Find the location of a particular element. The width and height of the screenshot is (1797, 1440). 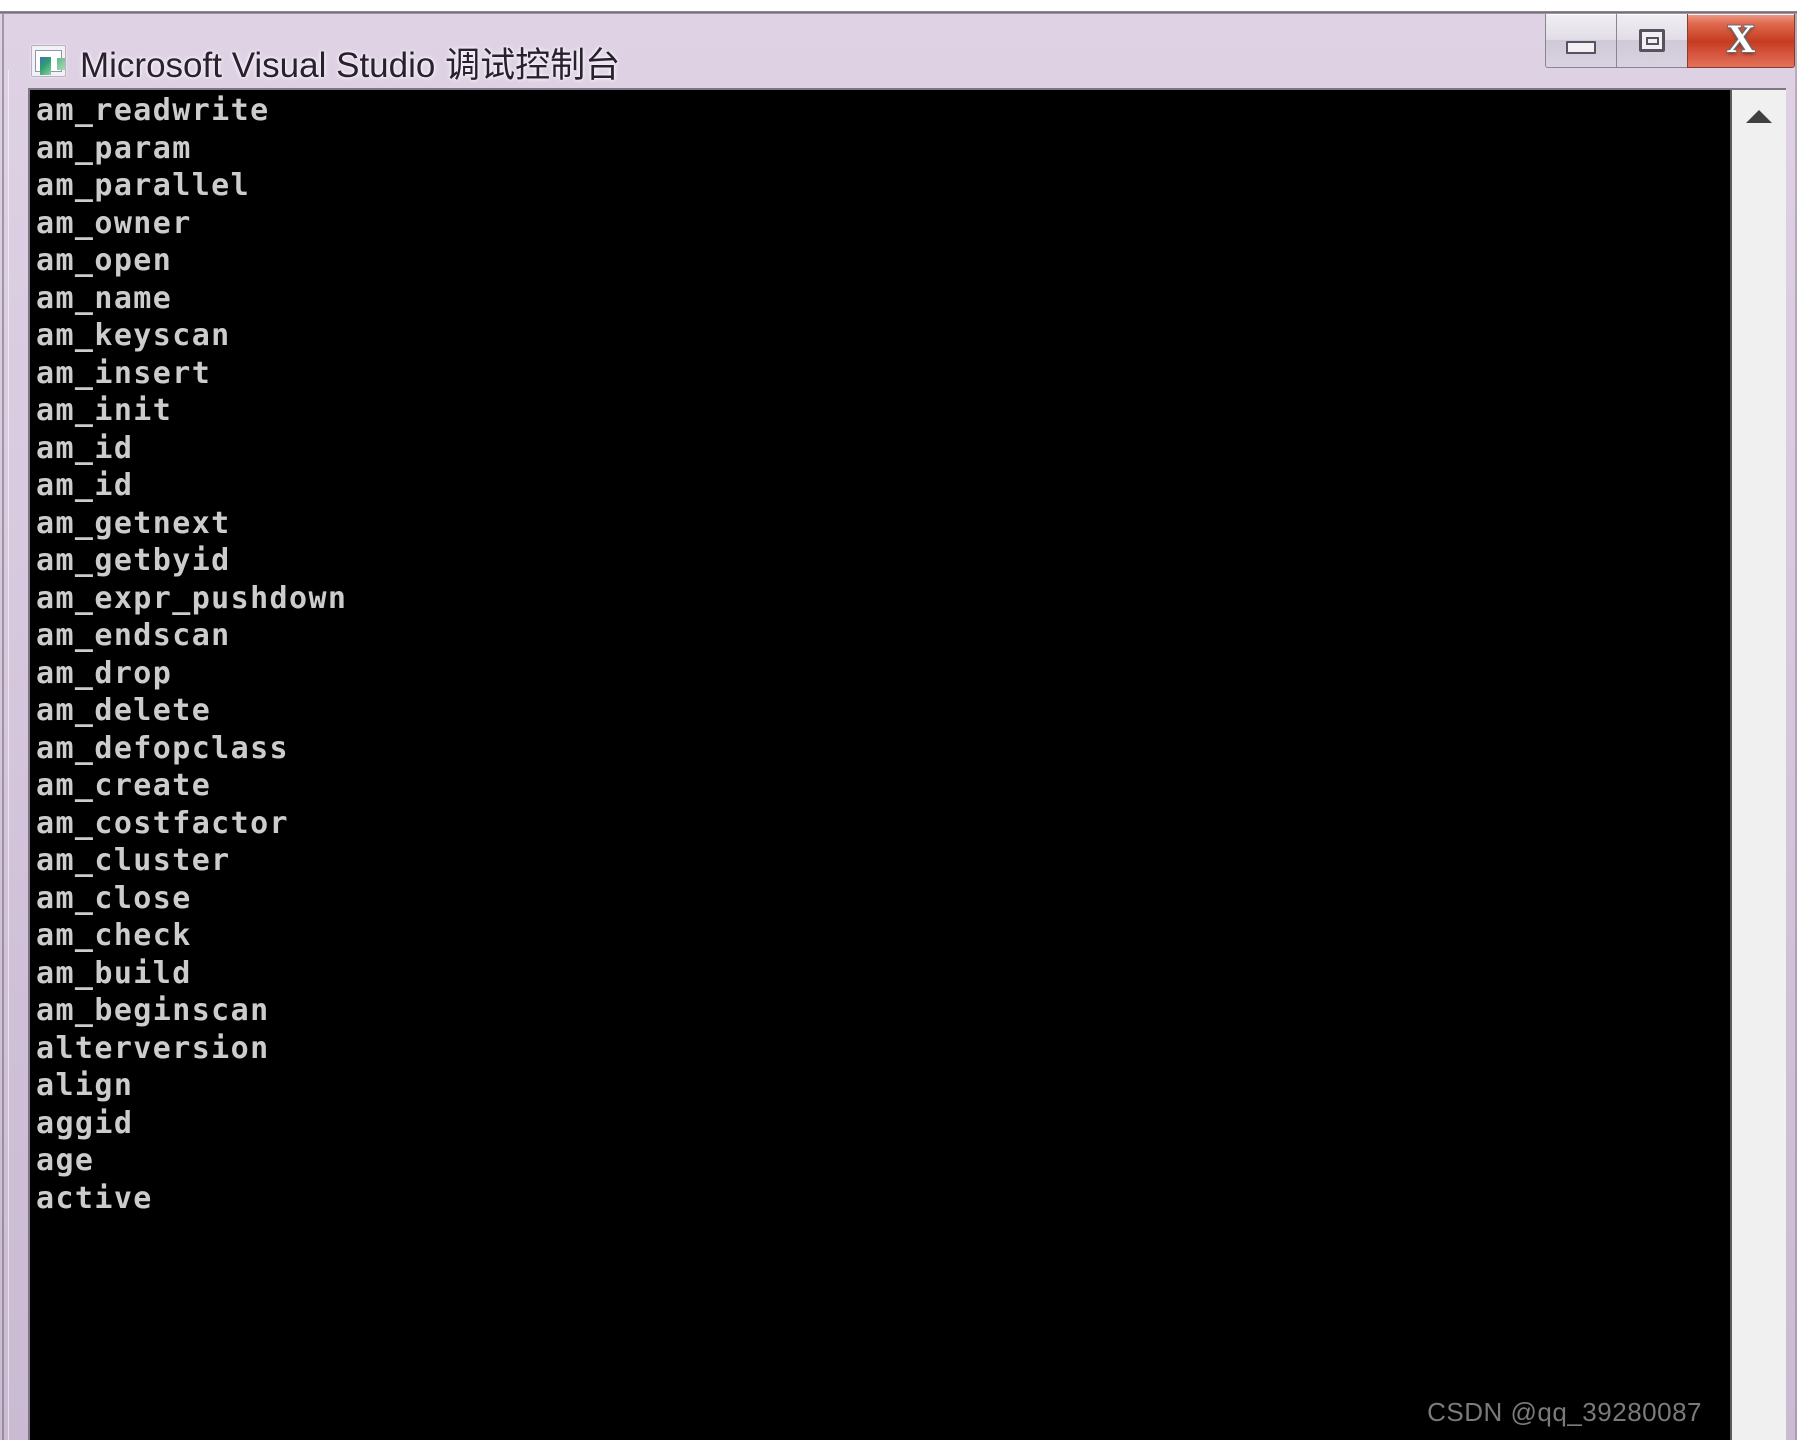

minimize-button is located at coordinates (1580, 41).